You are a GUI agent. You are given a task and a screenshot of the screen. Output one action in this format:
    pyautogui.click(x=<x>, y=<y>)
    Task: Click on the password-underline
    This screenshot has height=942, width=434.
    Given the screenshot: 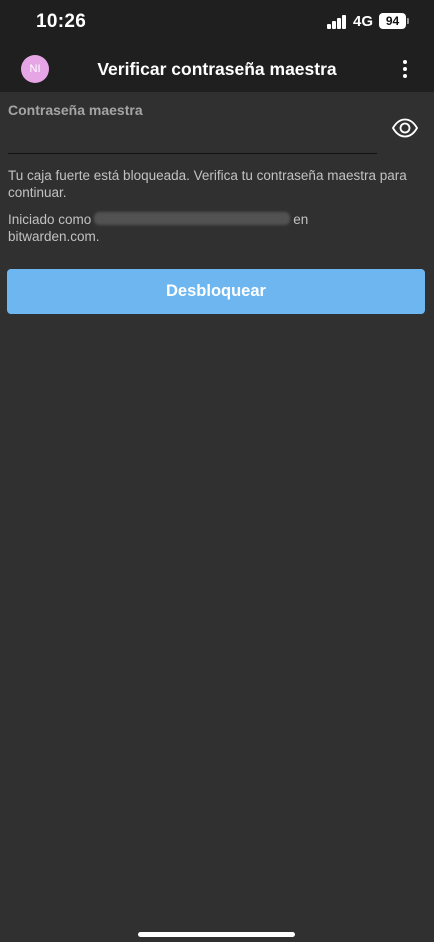 What is the action you would take?
    pyautogui.click(x=192, y=153)
    